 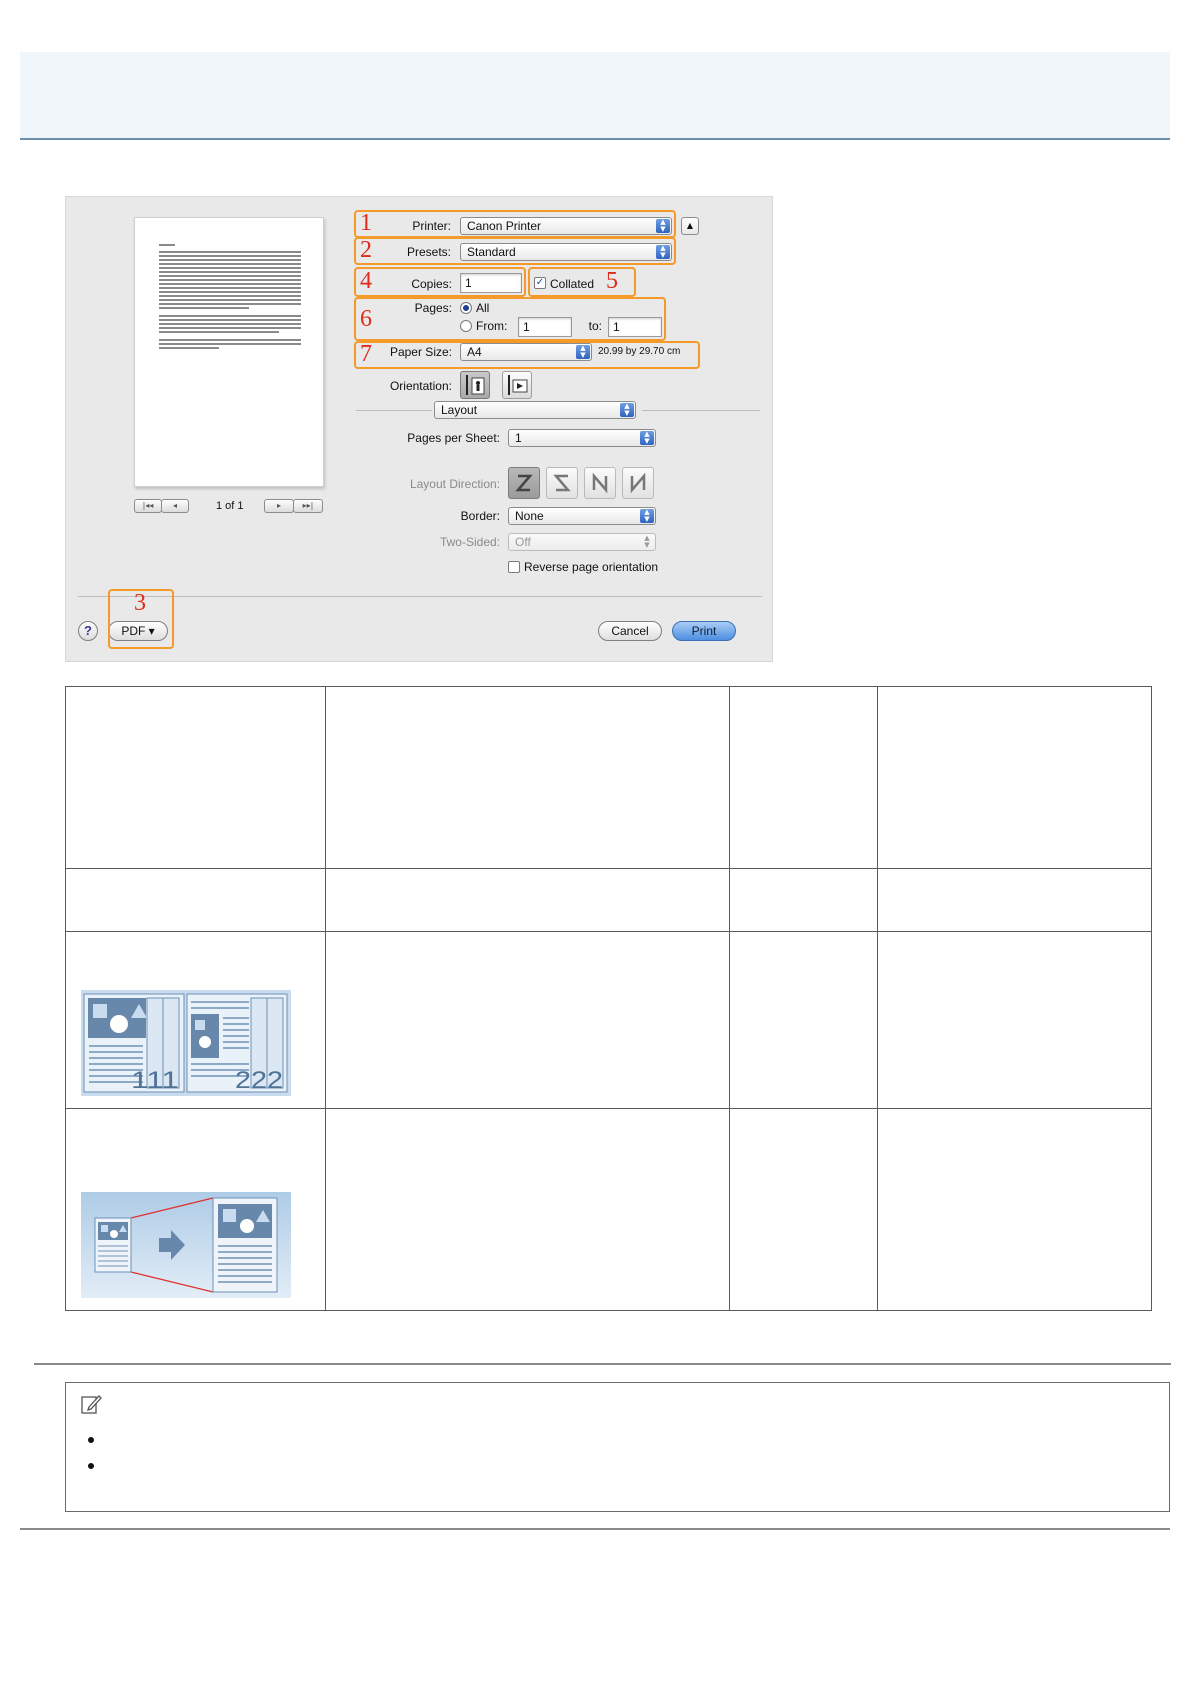 What do you see at coordinates (366, 223) in the screenshot?
I see `callout-number-1: 1` at bounding box center [366, 223].